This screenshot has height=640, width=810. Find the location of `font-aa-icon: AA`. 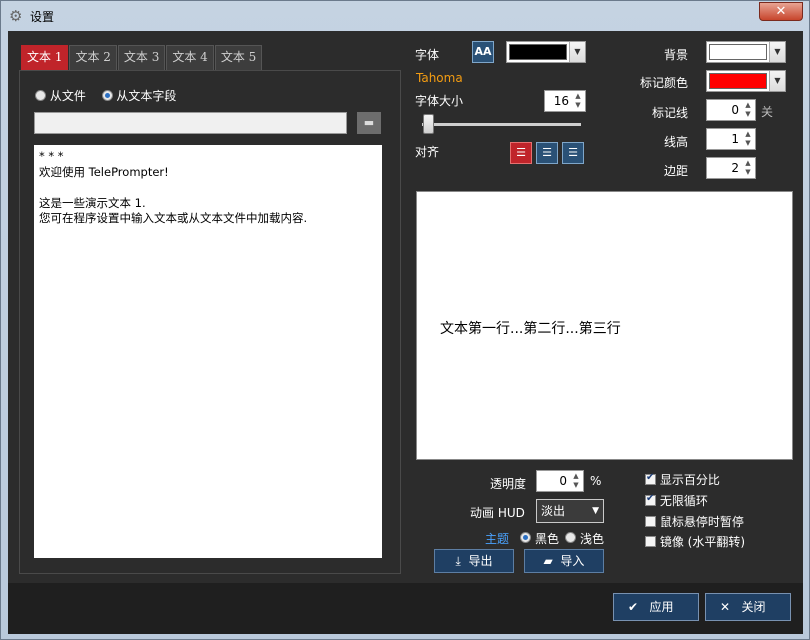

font-aa-icon: AA is located at coordinates (483, 51).